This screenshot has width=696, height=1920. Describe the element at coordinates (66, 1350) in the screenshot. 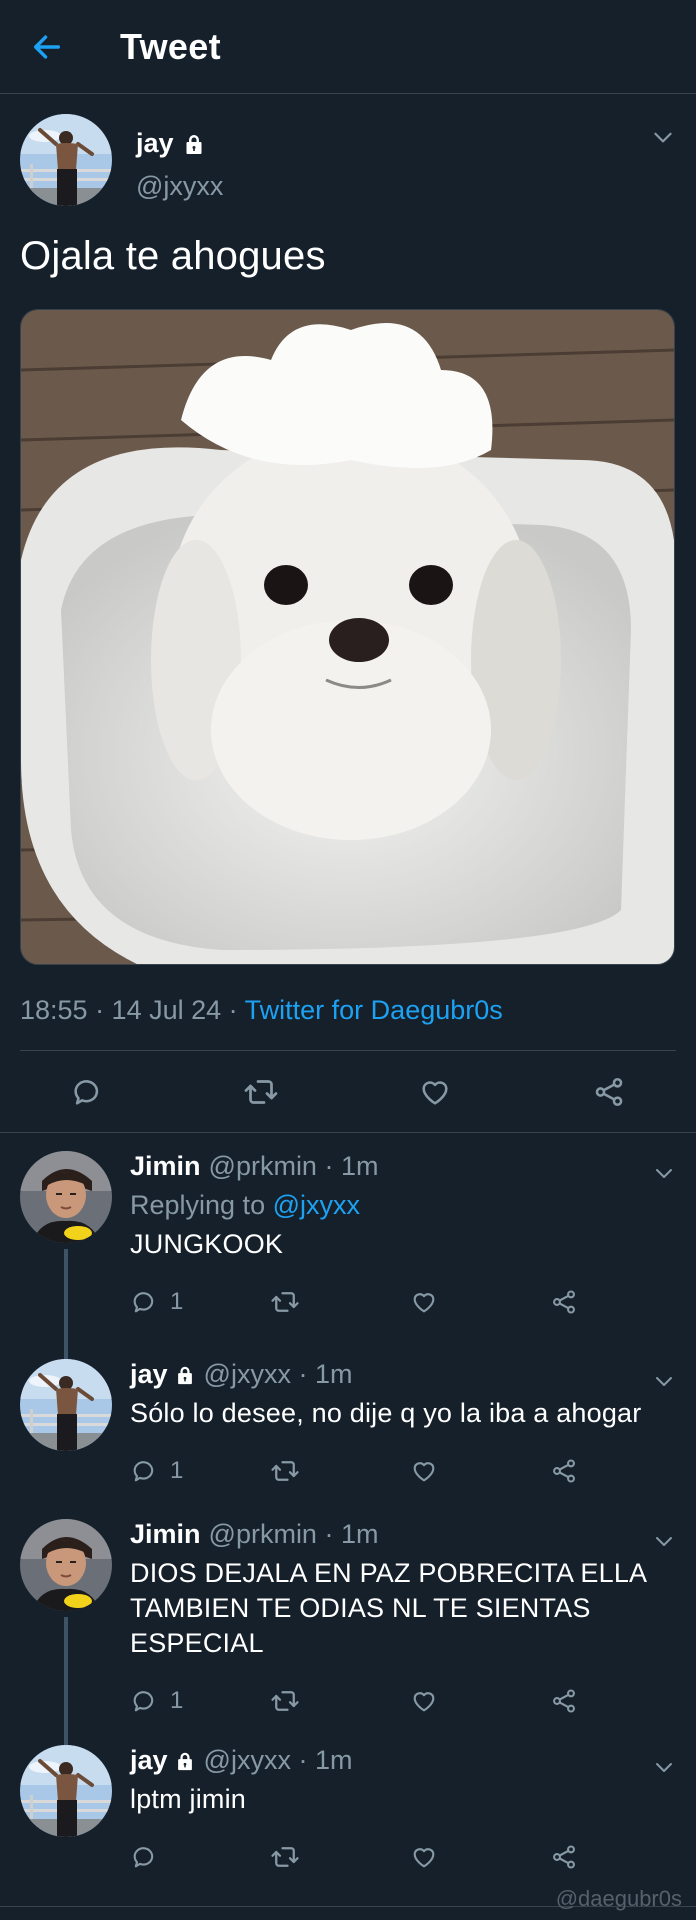

I see `thread-line` at that location.